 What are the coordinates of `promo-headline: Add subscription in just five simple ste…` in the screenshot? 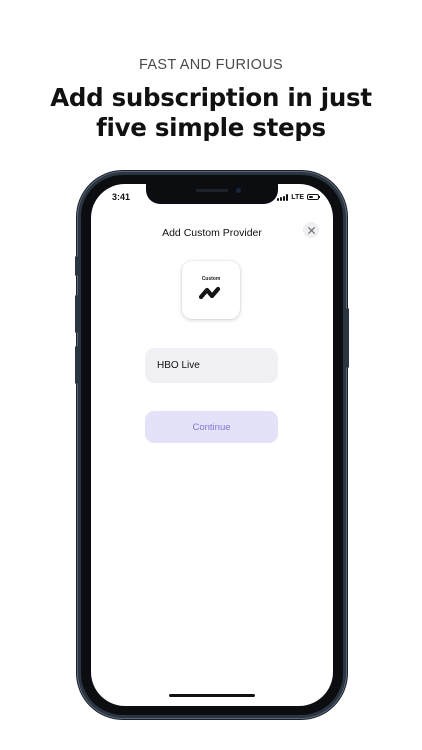 It's located at (211, 113).